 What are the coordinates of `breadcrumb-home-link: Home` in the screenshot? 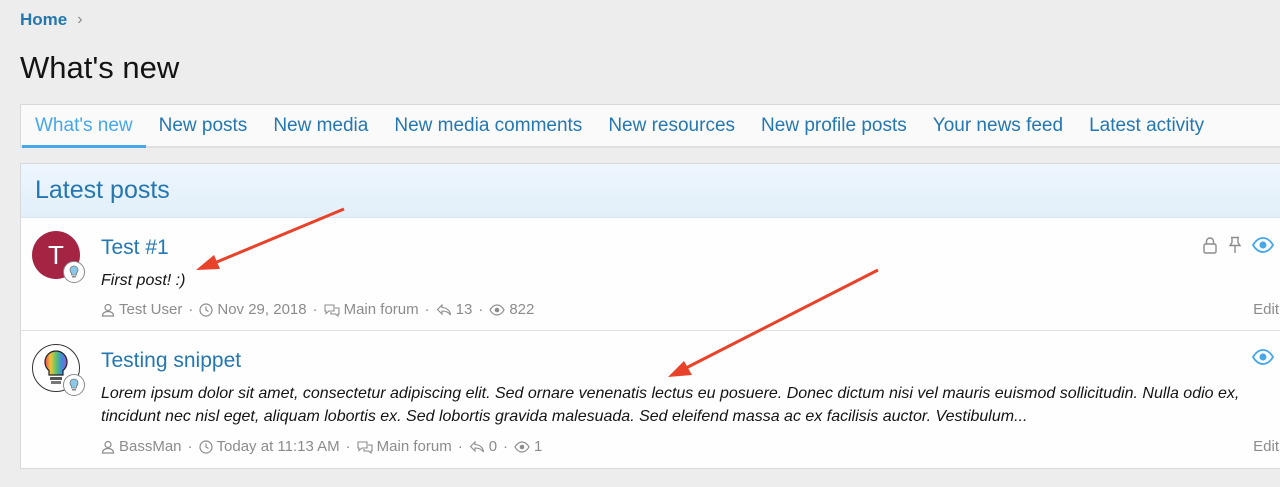 It's located at (43, 20).